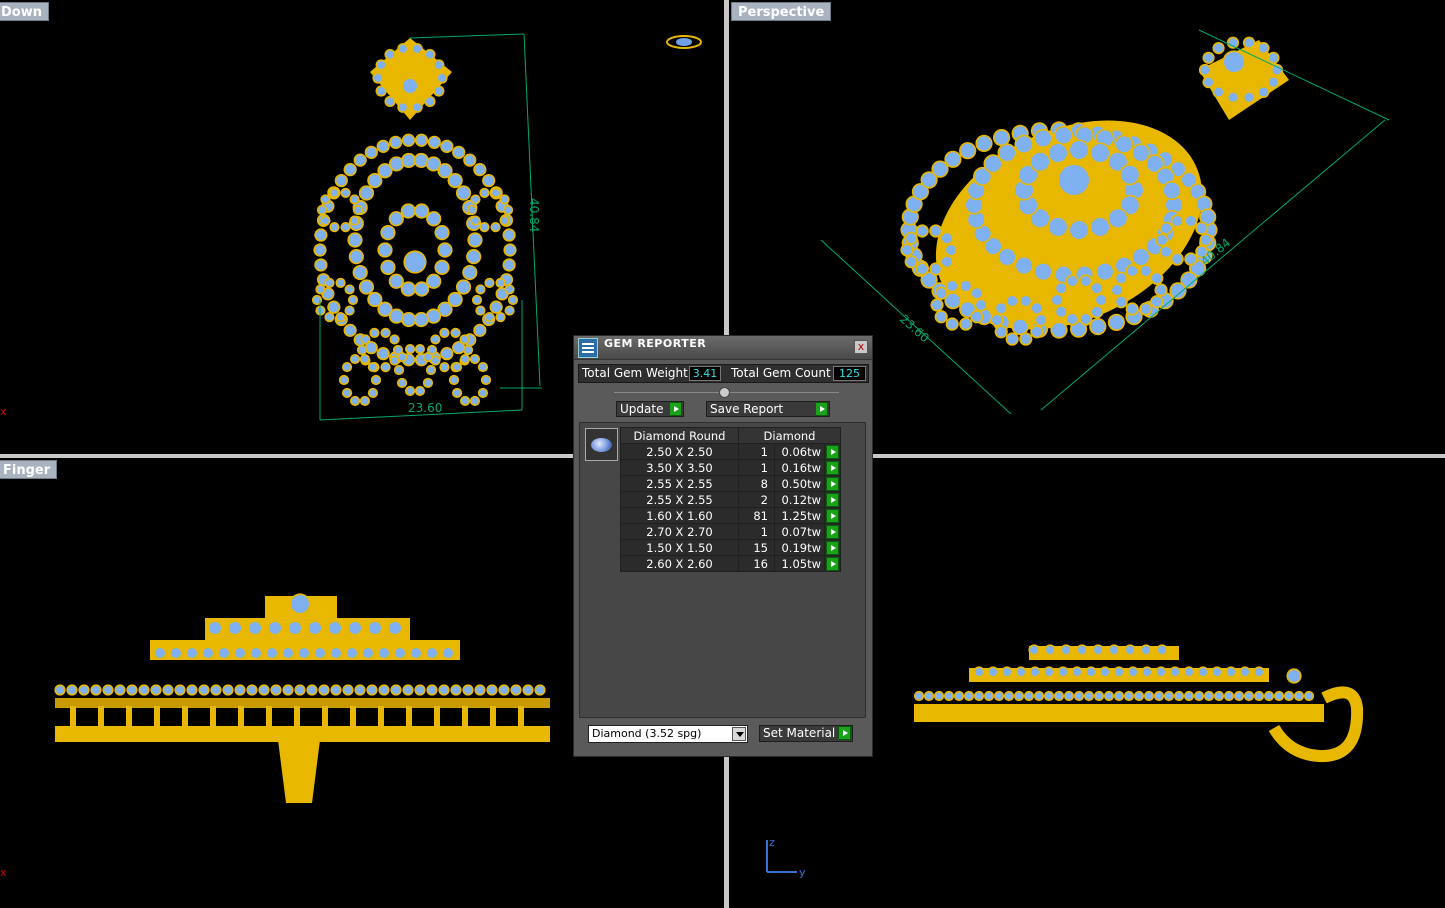 The image size is (1445, 908). I want to click on panel-splitter-handle, so click(724, 392).